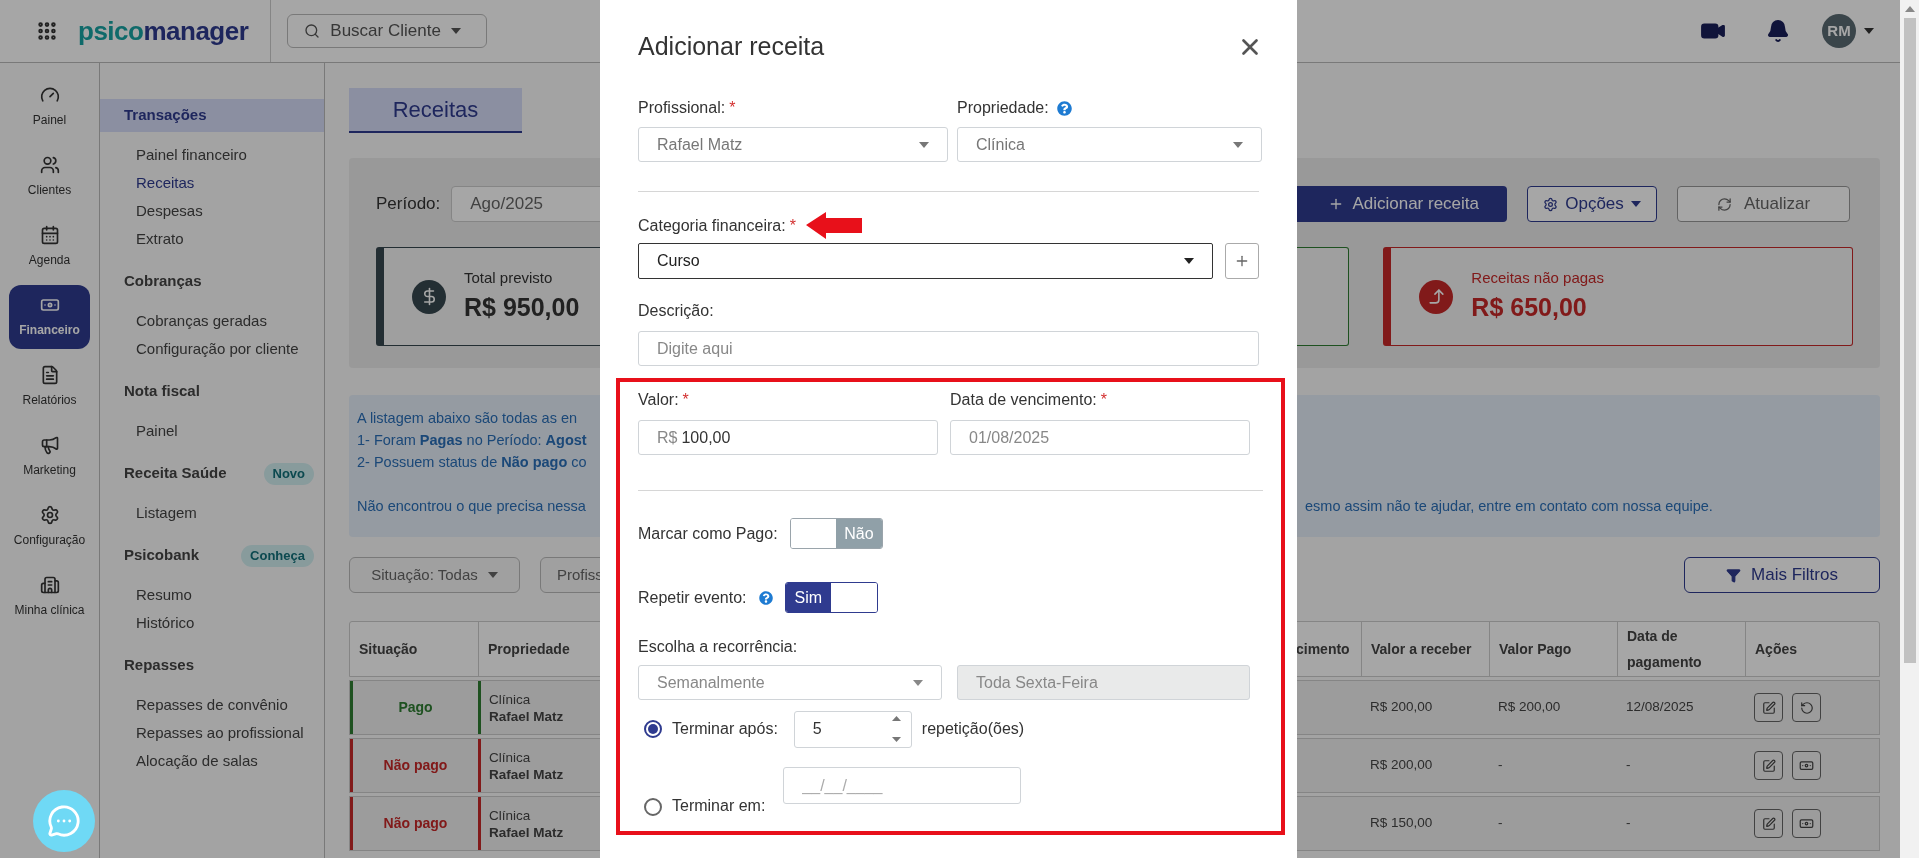 Image resolution: width=1919 pixels, height=858 pixels. Describe the element at coordinates (1003, 108) in the screenshot. I see `field-label: Propriedade:` at that location.